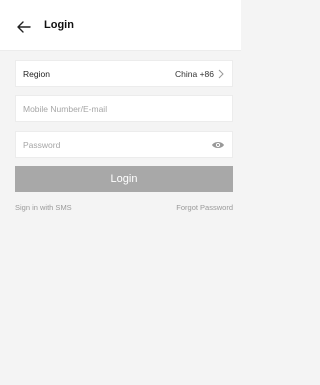 The height and width of the screenshot is (385, 320). What do you see at coordinates (194, 74) in the screenshot?
I see `region-value: China +86` at bounding box center [194, 74].